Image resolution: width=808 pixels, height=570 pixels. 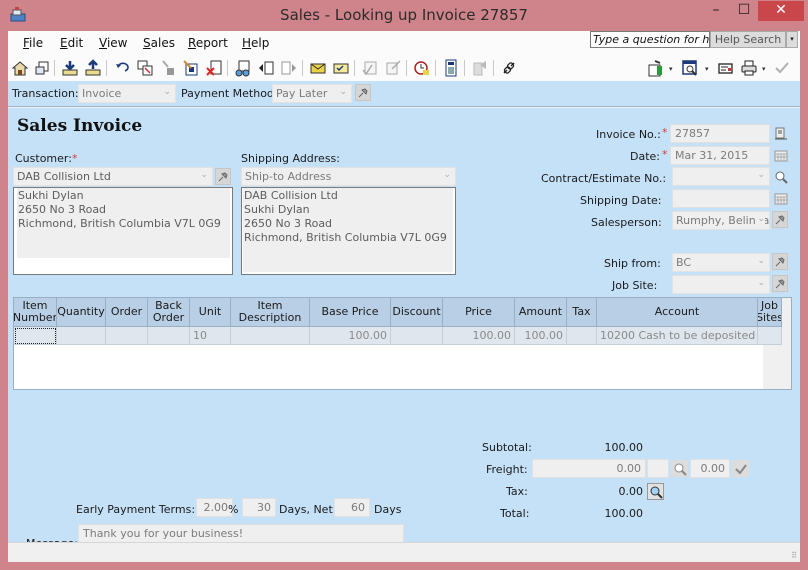 What do you see at coordinates (71, 43) in the screenshot?
I see `menu-edit: Edit` at bounding box center [71, 43].